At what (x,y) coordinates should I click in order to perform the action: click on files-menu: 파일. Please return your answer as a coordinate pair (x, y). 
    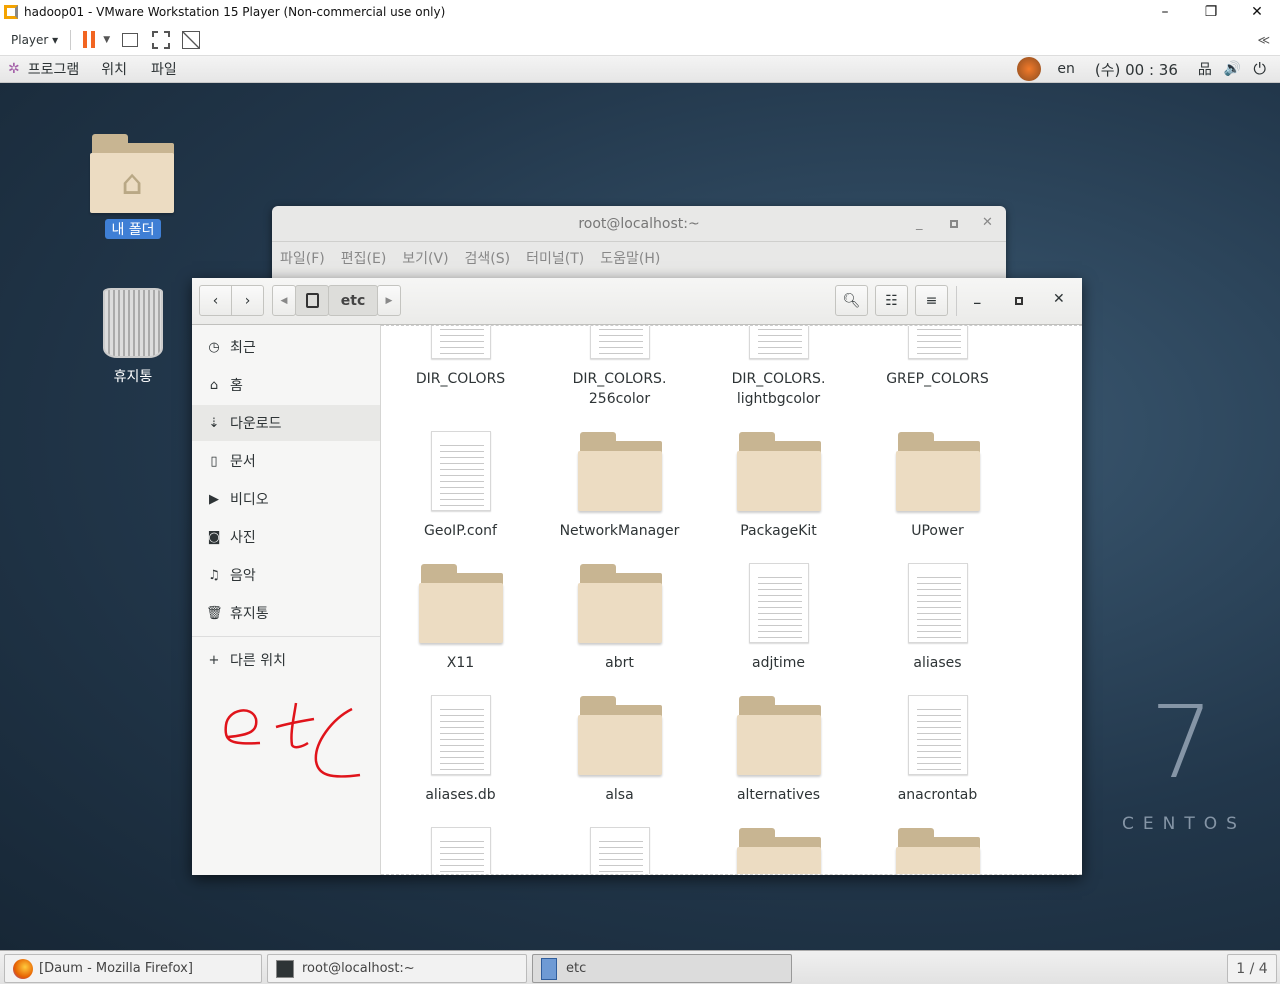
    Looking at the image, I should click on (164, 69).